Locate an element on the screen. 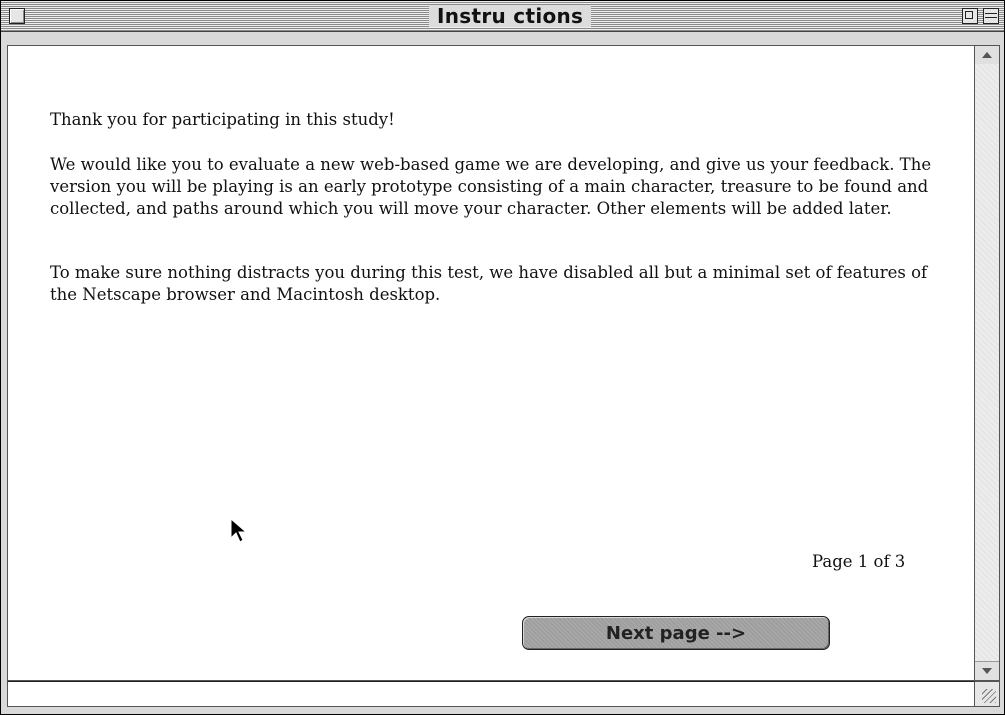  title-plate: Instru ctions is located at coordinates (510, 16).